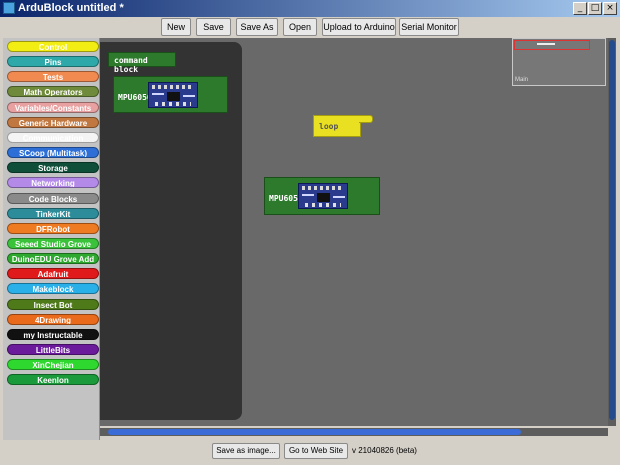 This screenshot has width=620, height=465. I want to click on palette-category-generic-hardware: Generic Hardware, so click(53, 122).